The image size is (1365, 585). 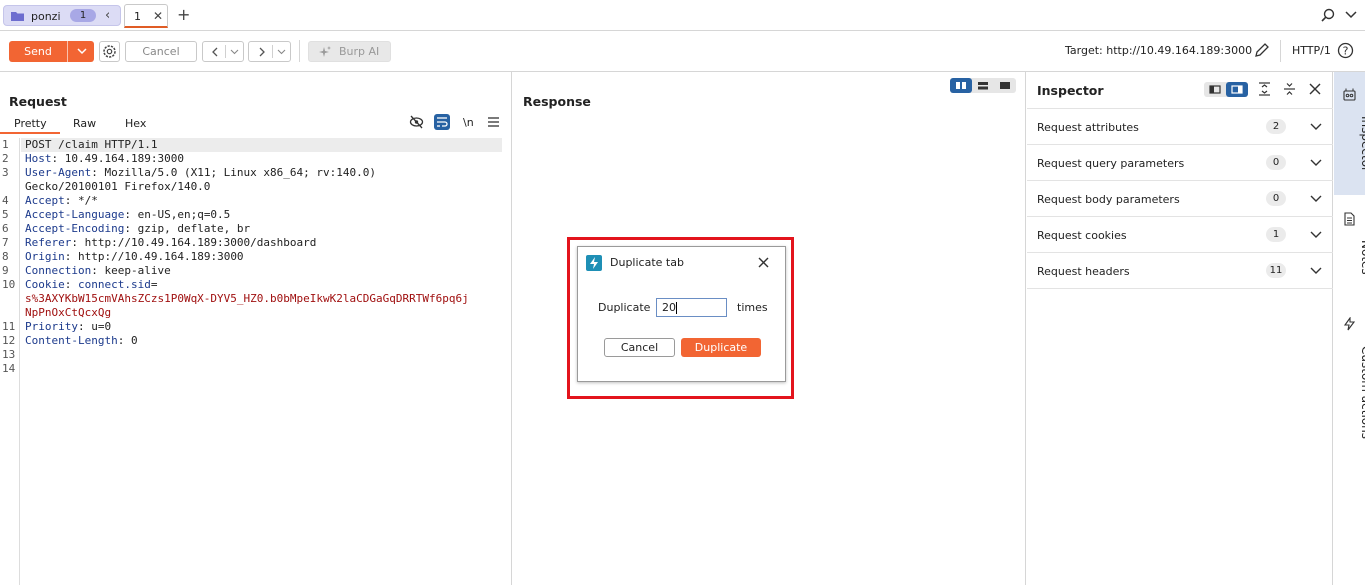 I want to click on sidebar-item-custom-actions: Custom actions, so click(x=1349, y=369).